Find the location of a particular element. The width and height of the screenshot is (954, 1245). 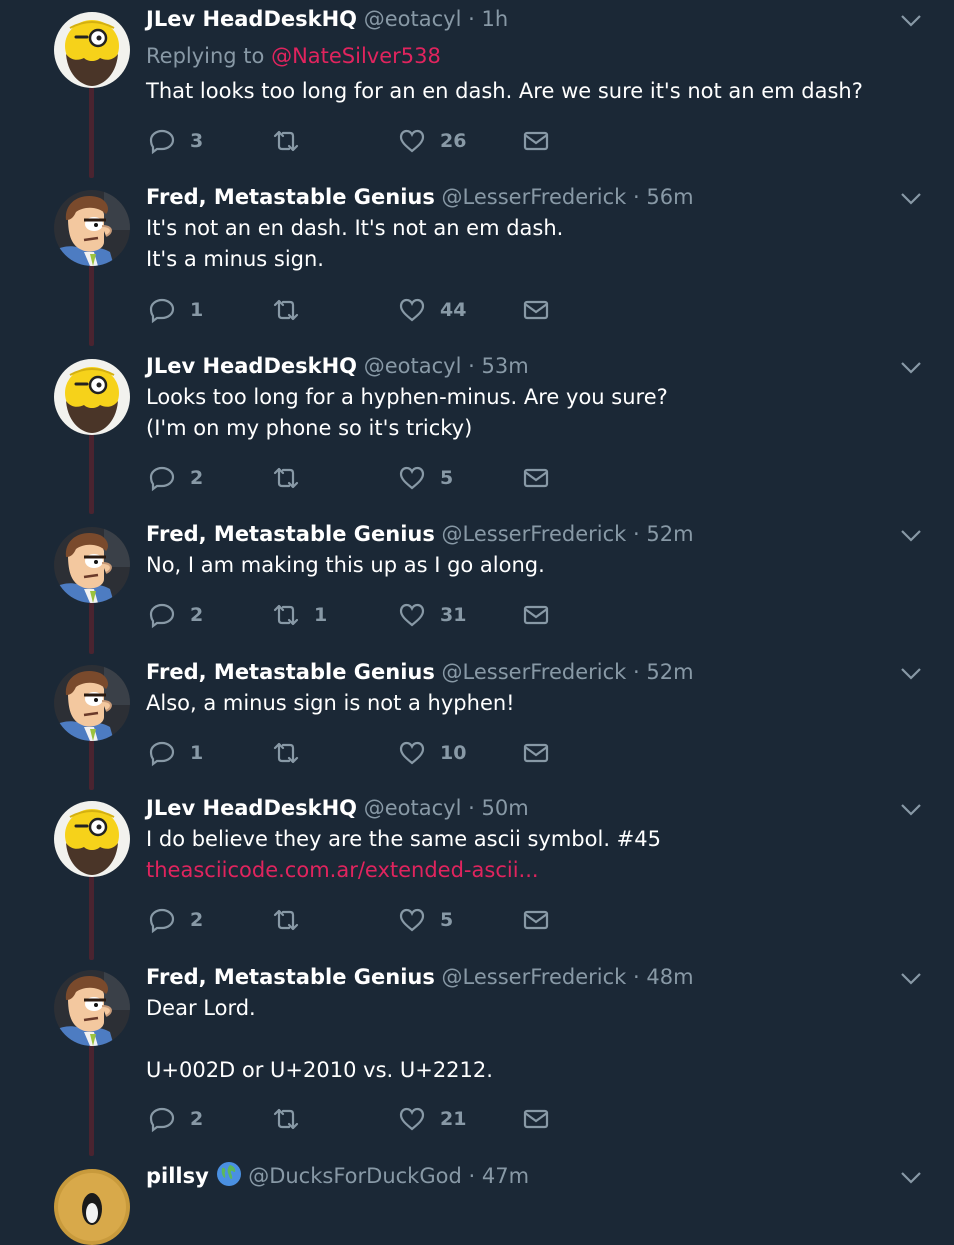

user-handle: @DucksForDuckGod is located at coordinates (355, 1176).